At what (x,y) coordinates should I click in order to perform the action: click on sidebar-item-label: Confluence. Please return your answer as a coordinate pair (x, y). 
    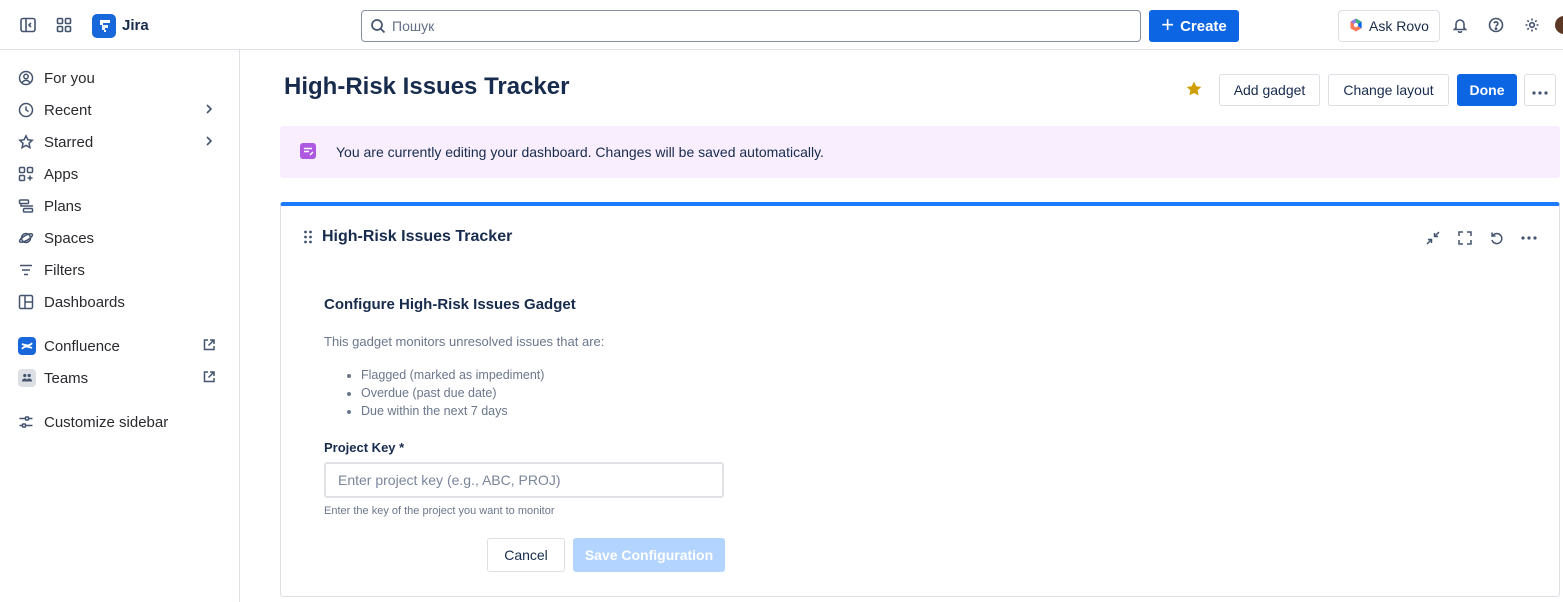
    Looking at the image, I should click on (82, 346).